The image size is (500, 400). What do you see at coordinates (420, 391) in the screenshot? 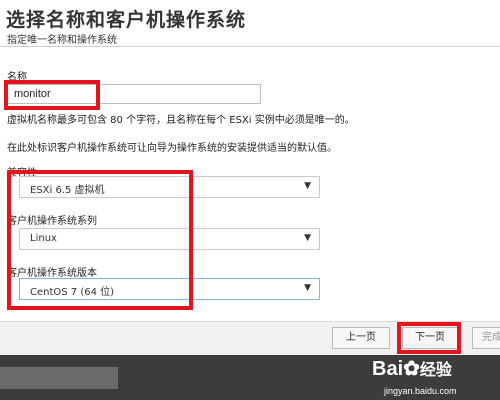
I see `watermark-url: jingyan.baidu.com` at bounding box center [420, 391].